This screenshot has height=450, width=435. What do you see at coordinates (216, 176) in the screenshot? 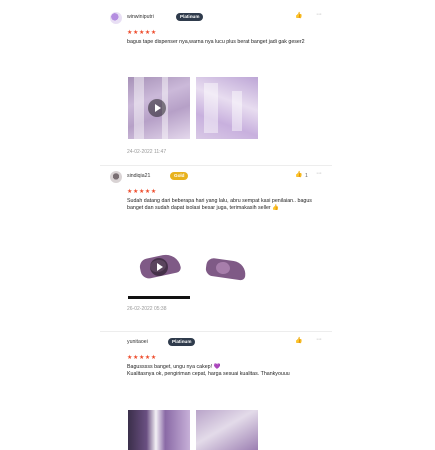
I see `review-header: sindiqia21 Gold 👍 1 ···` at bounding box center [216, 176].